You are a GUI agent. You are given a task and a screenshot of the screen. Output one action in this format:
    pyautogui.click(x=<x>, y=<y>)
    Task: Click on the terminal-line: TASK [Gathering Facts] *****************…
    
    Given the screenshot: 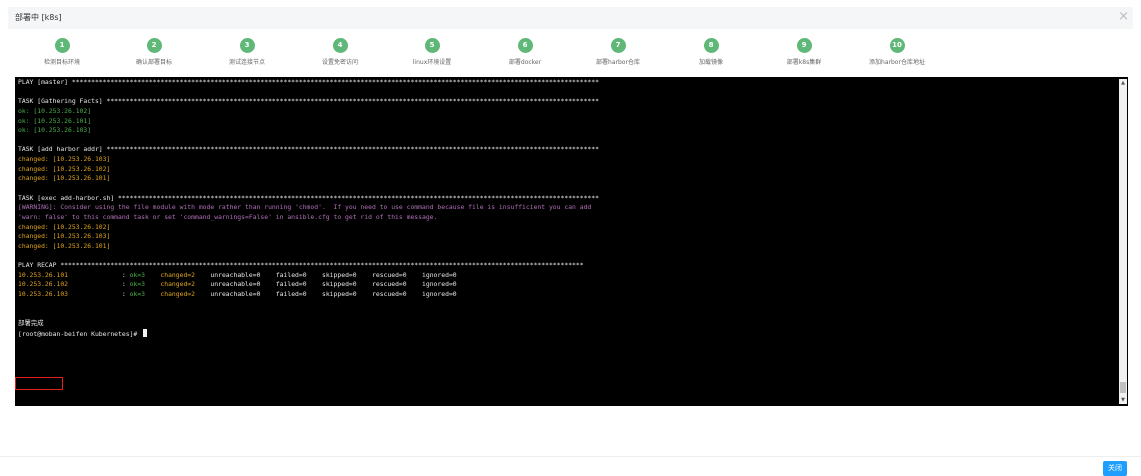 What is the action you would take?
    pyautogui.click(x=563, y=102)
    